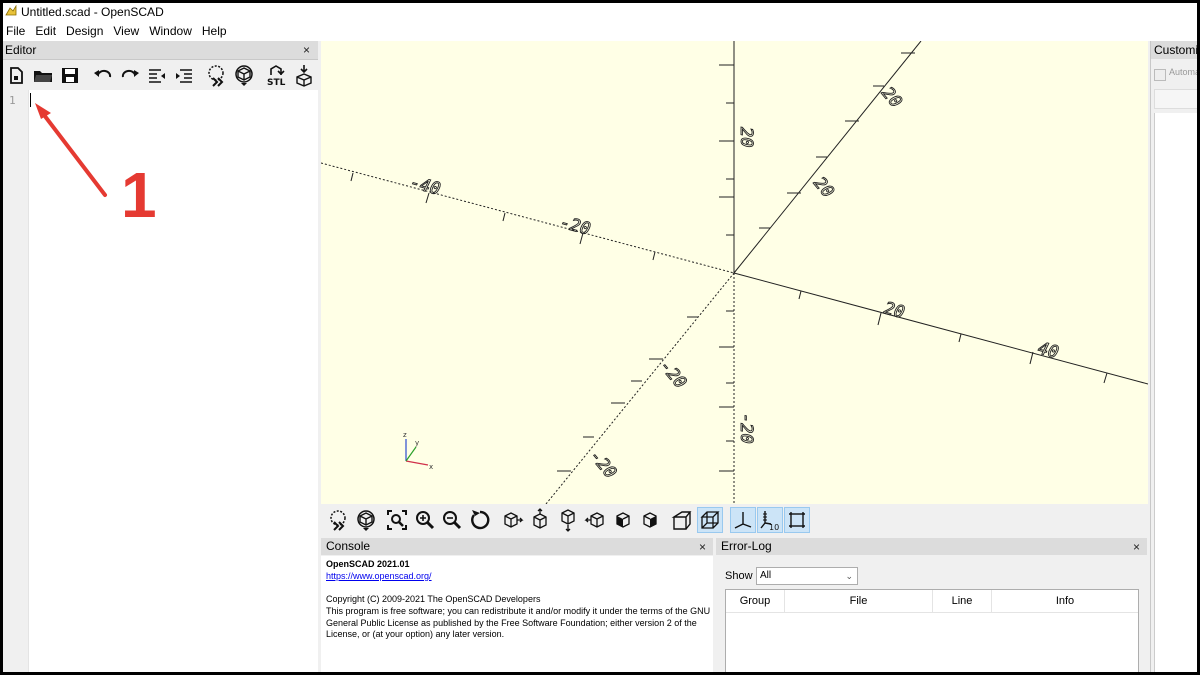 The height and width of the screenshot is (675, 1200). Describe the element at coordinates (891, 97) in the screenshot. I see `y-axis-label-40: 20` at that location.